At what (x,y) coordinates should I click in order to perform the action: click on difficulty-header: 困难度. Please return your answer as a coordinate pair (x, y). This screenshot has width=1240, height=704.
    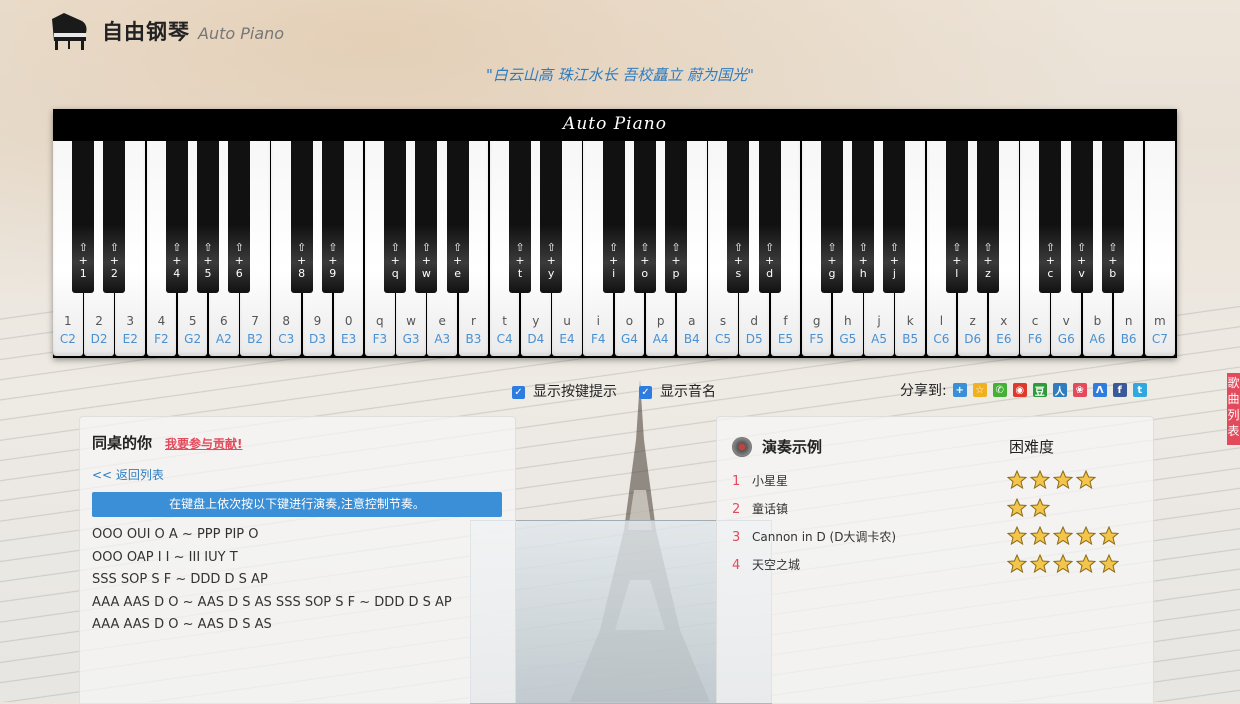
    Looking at the image, I should click on (1032, 447).